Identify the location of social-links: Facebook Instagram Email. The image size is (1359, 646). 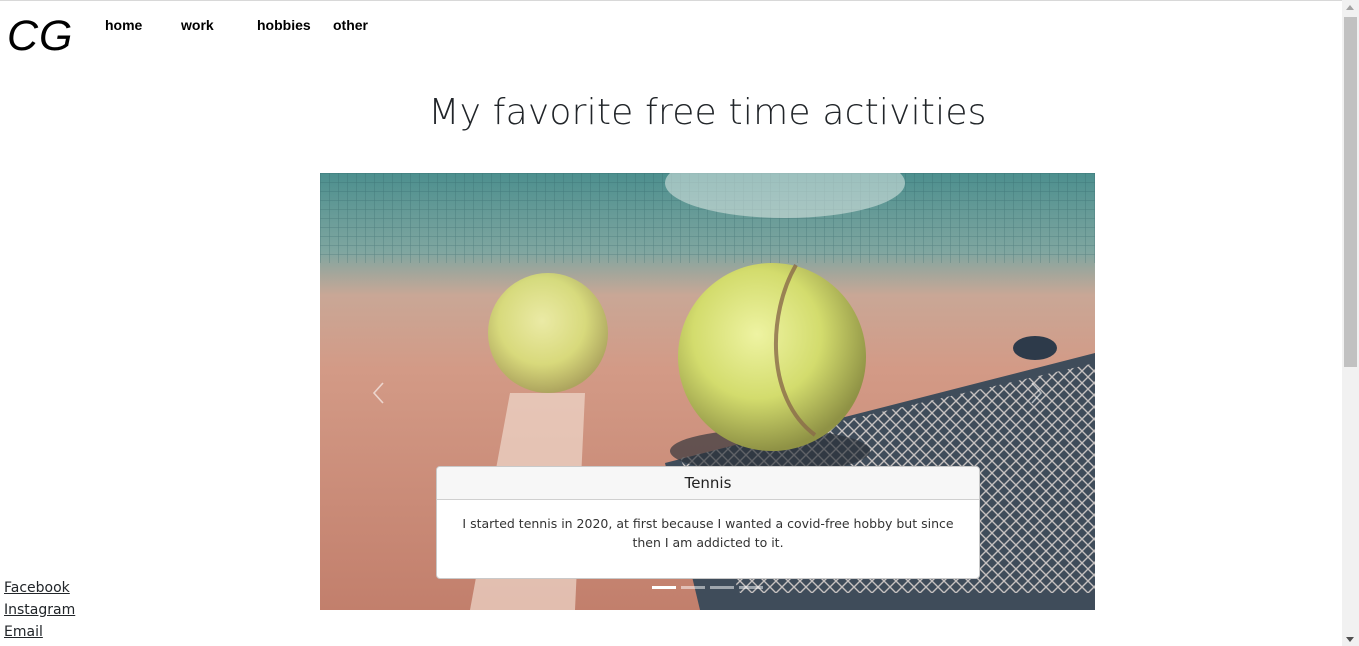
(39, 610).